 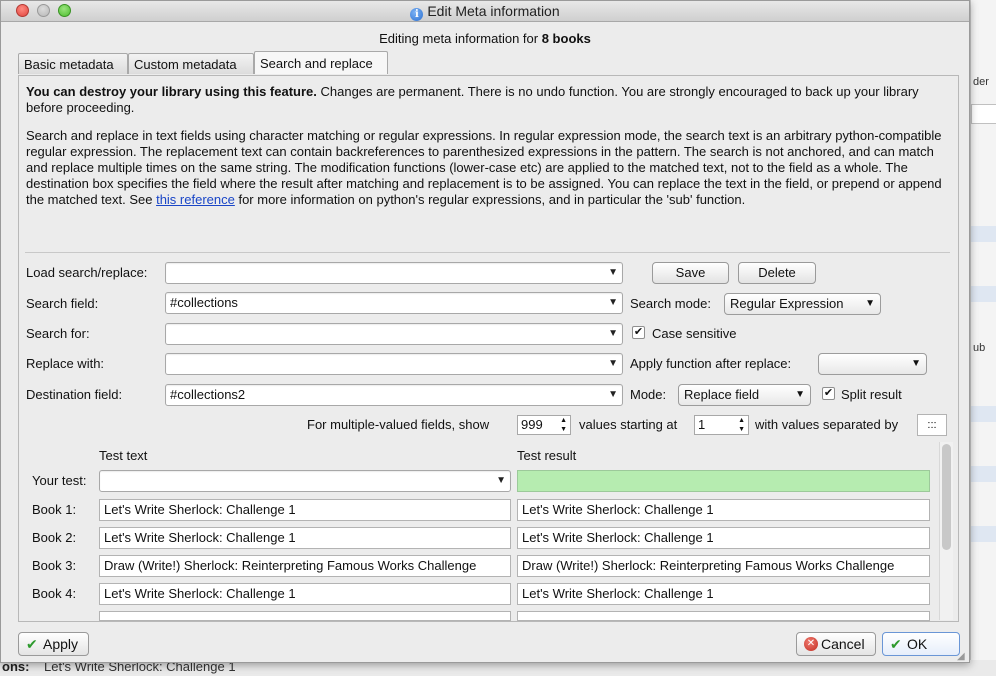 What do you see at coordinates (921, 644) in the screenshot?
I see `ok-button: ✔ OK` at bounding box center [921, 644].